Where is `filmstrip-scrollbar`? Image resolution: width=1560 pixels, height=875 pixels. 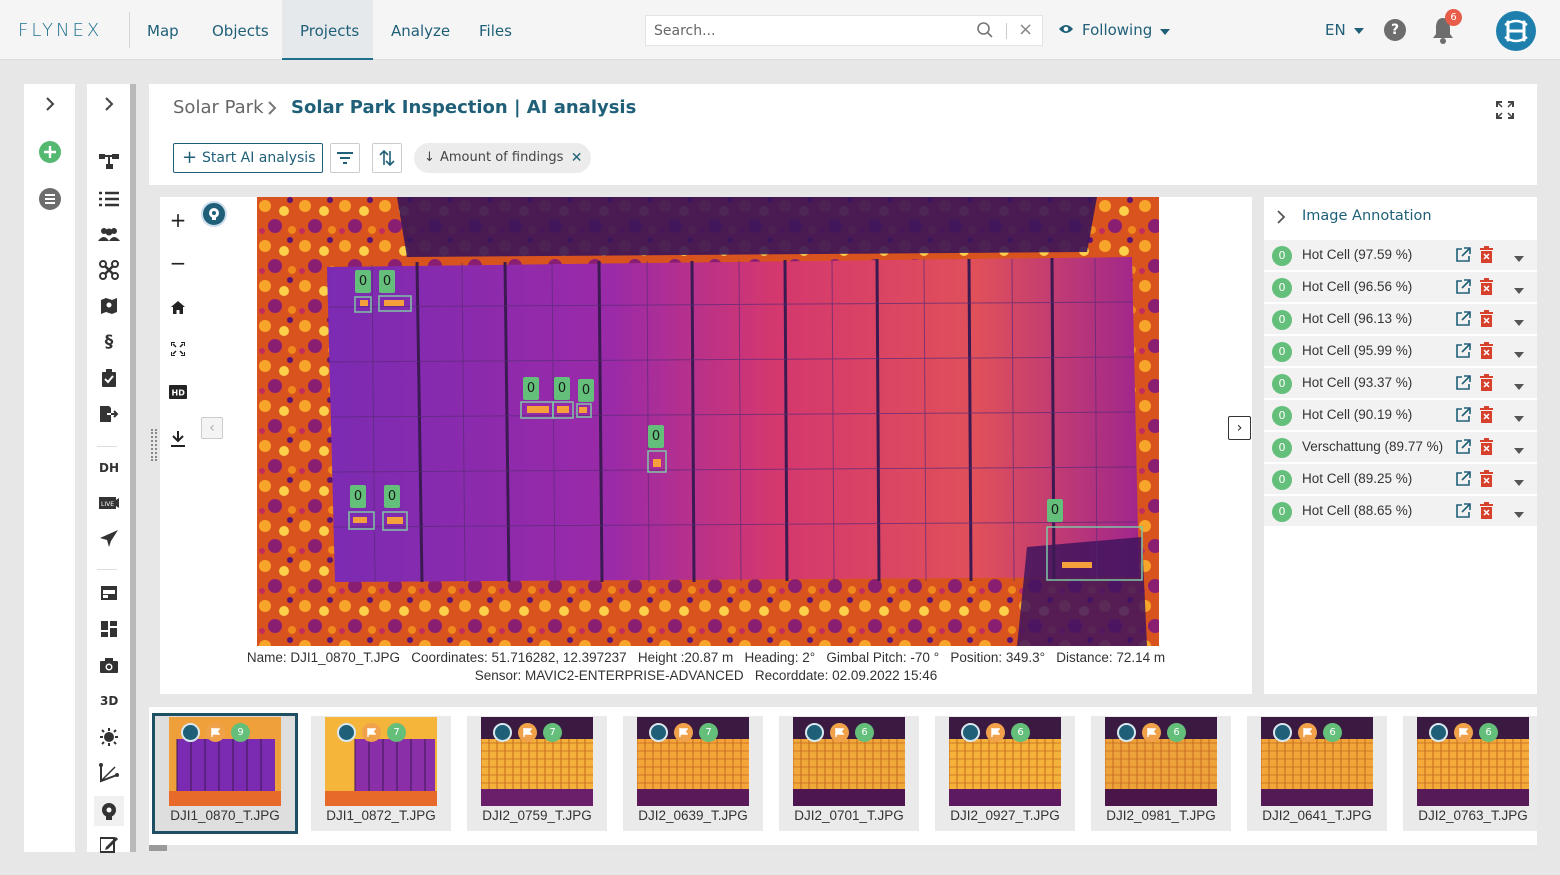 filmstrip-scrollbar is located at coordinates (843, 848).